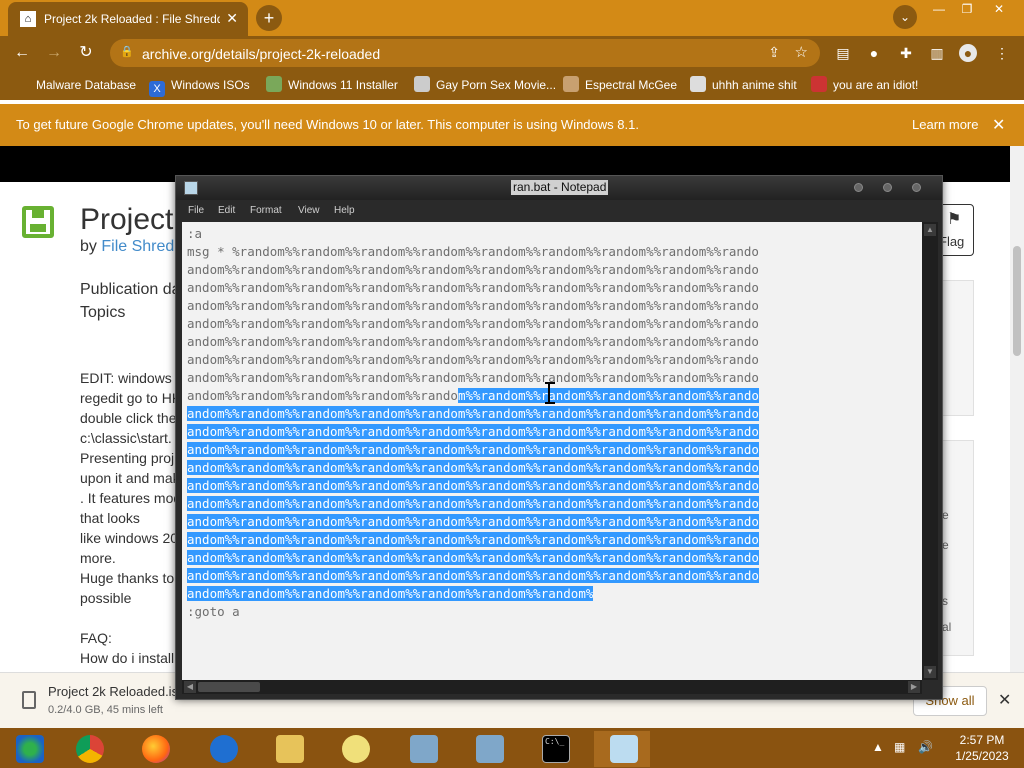 This screenshot has width=1024, height=768. What do you see at coordinates (137, 246) in the screenshot?
I see `author-link: File Shred` at bounding box center [137, 246].